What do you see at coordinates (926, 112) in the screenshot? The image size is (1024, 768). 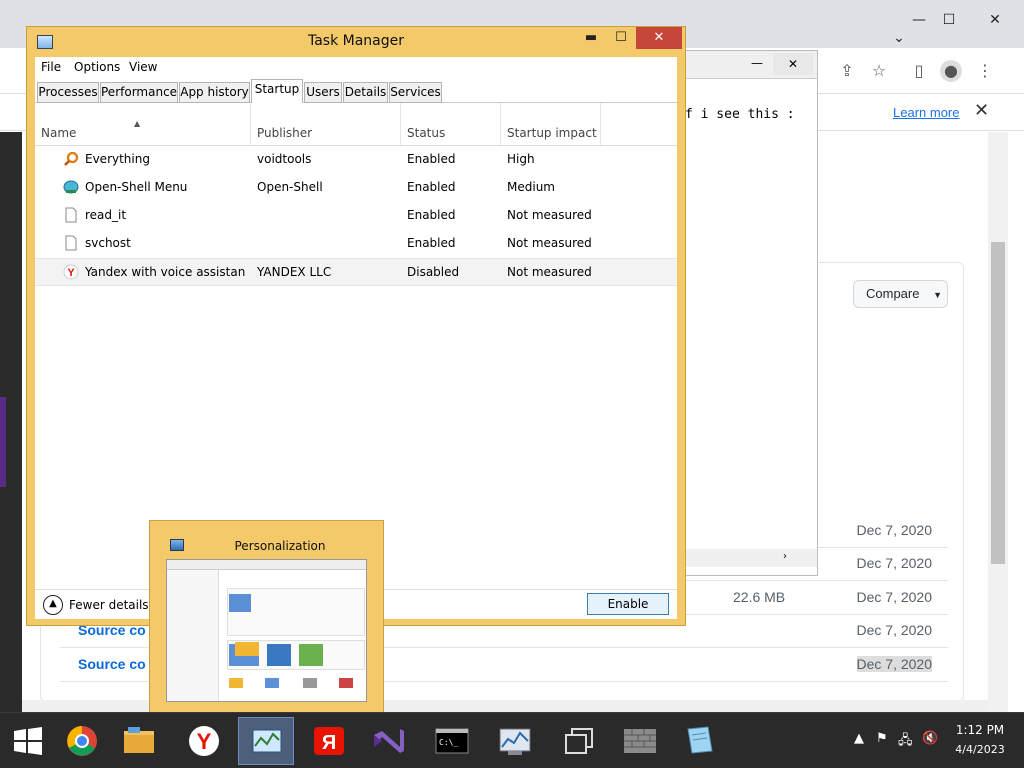 I see `learn-more-link: Learn more` at bounding box center [926, 112].